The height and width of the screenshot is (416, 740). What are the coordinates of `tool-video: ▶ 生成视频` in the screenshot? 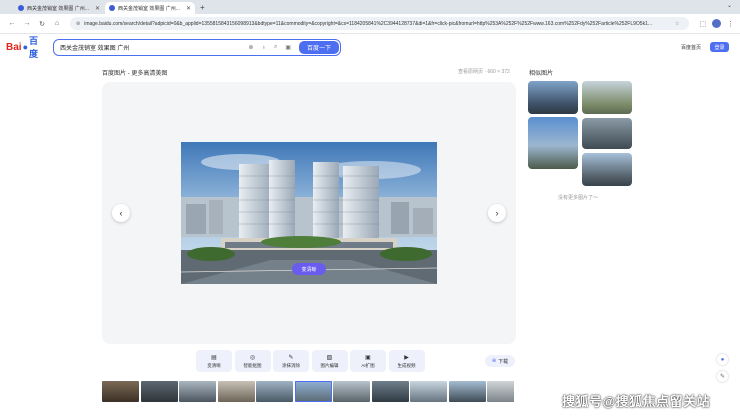 It's located at (406, 361).